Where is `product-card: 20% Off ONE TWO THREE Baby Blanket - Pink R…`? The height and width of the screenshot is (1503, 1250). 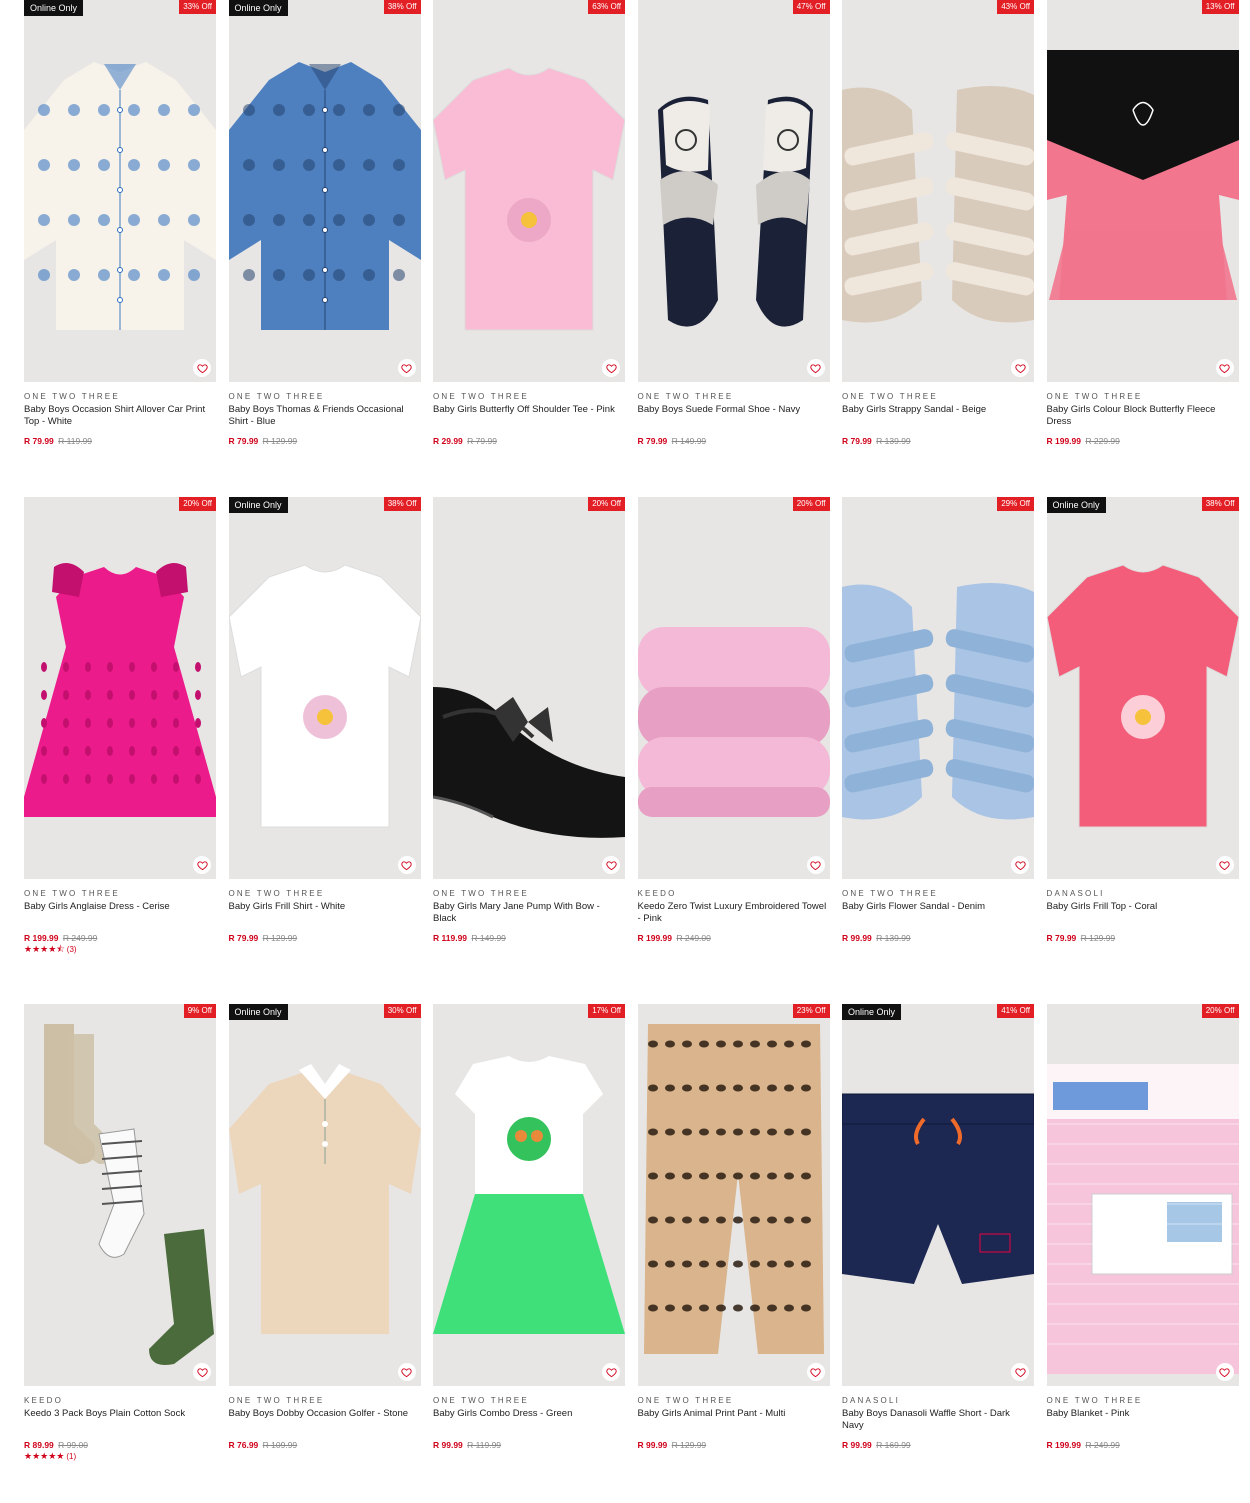 product-card: 20% Off ONE TWO THREE Baby Blanket - Pink R… is located at coordinates (1142, 1227).